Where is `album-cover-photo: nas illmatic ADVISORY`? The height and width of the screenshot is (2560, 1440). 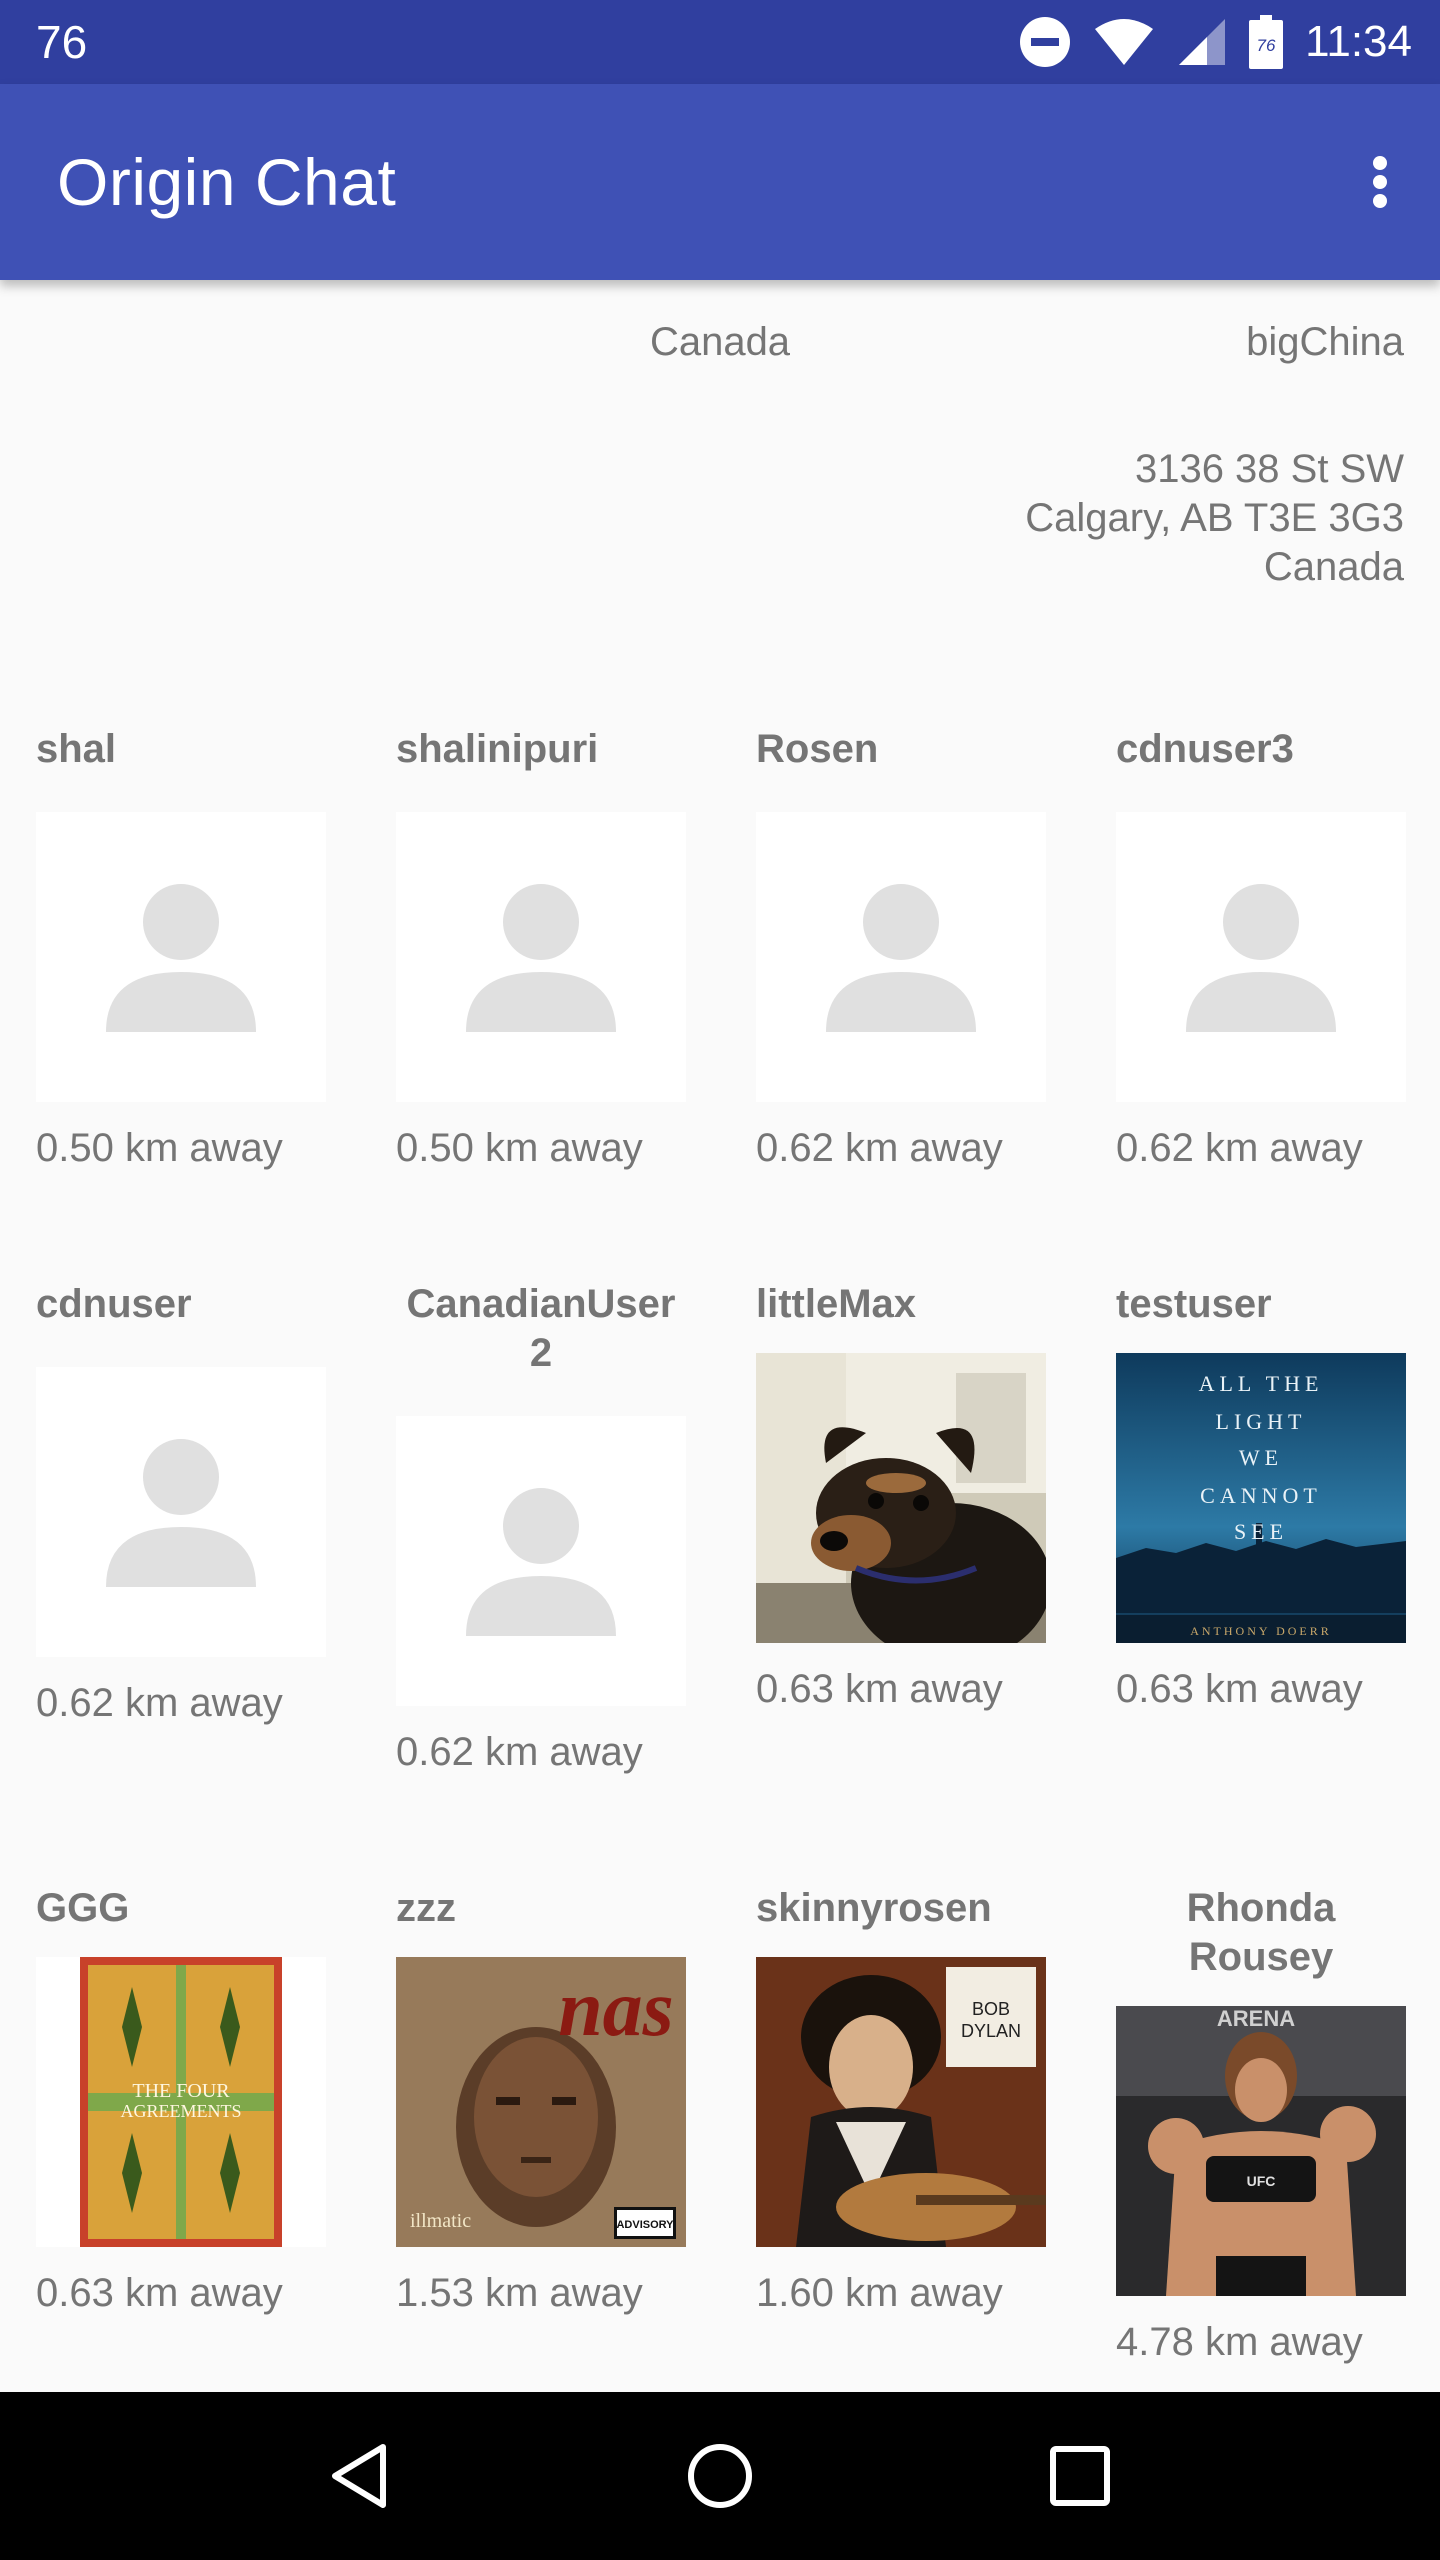 album-cover-photo: nas illmatic ADVISORY is located at coordinates (541, 2102).